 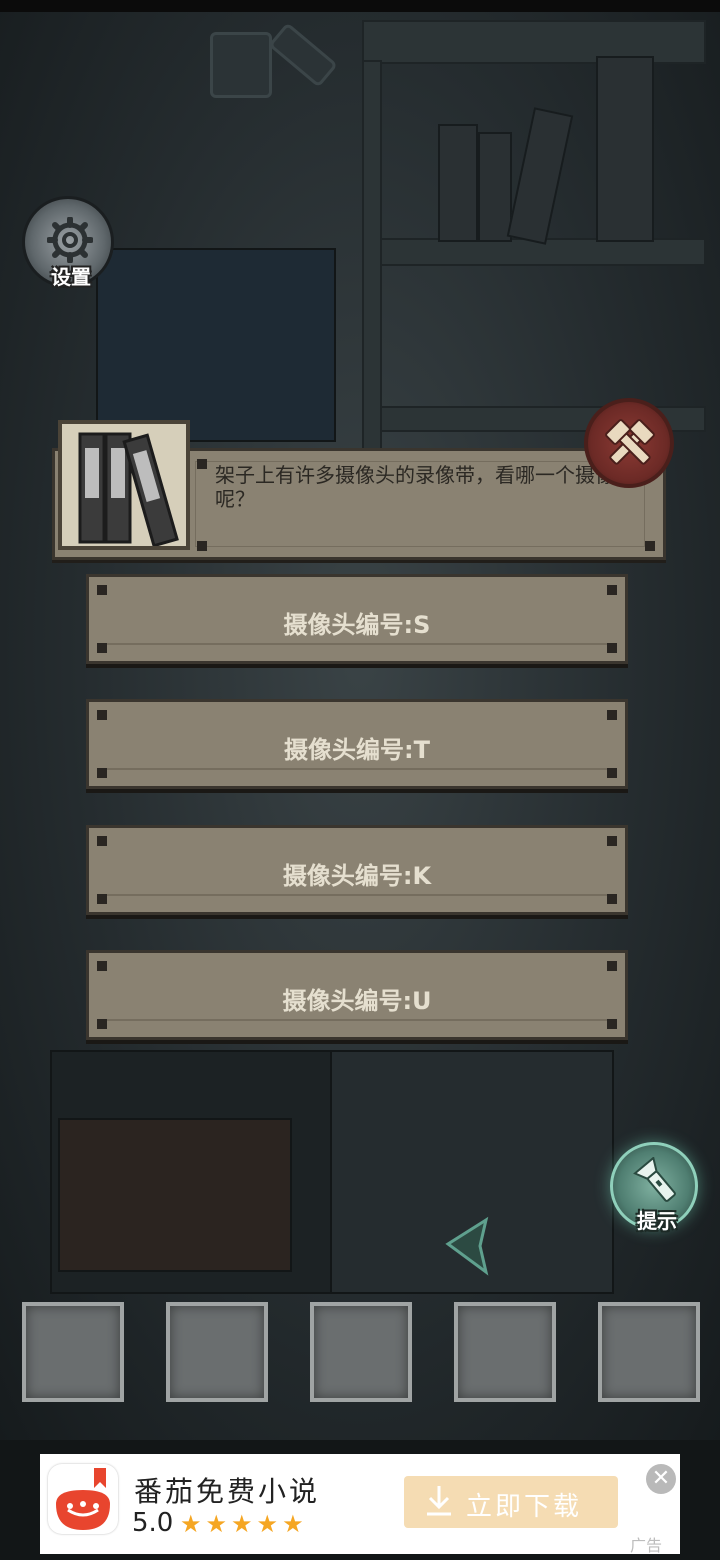 What do you see at coordinates (524, 1507) in the screenshot?
I see `download-label: 立即下载` at bounding box center [524, 1507].